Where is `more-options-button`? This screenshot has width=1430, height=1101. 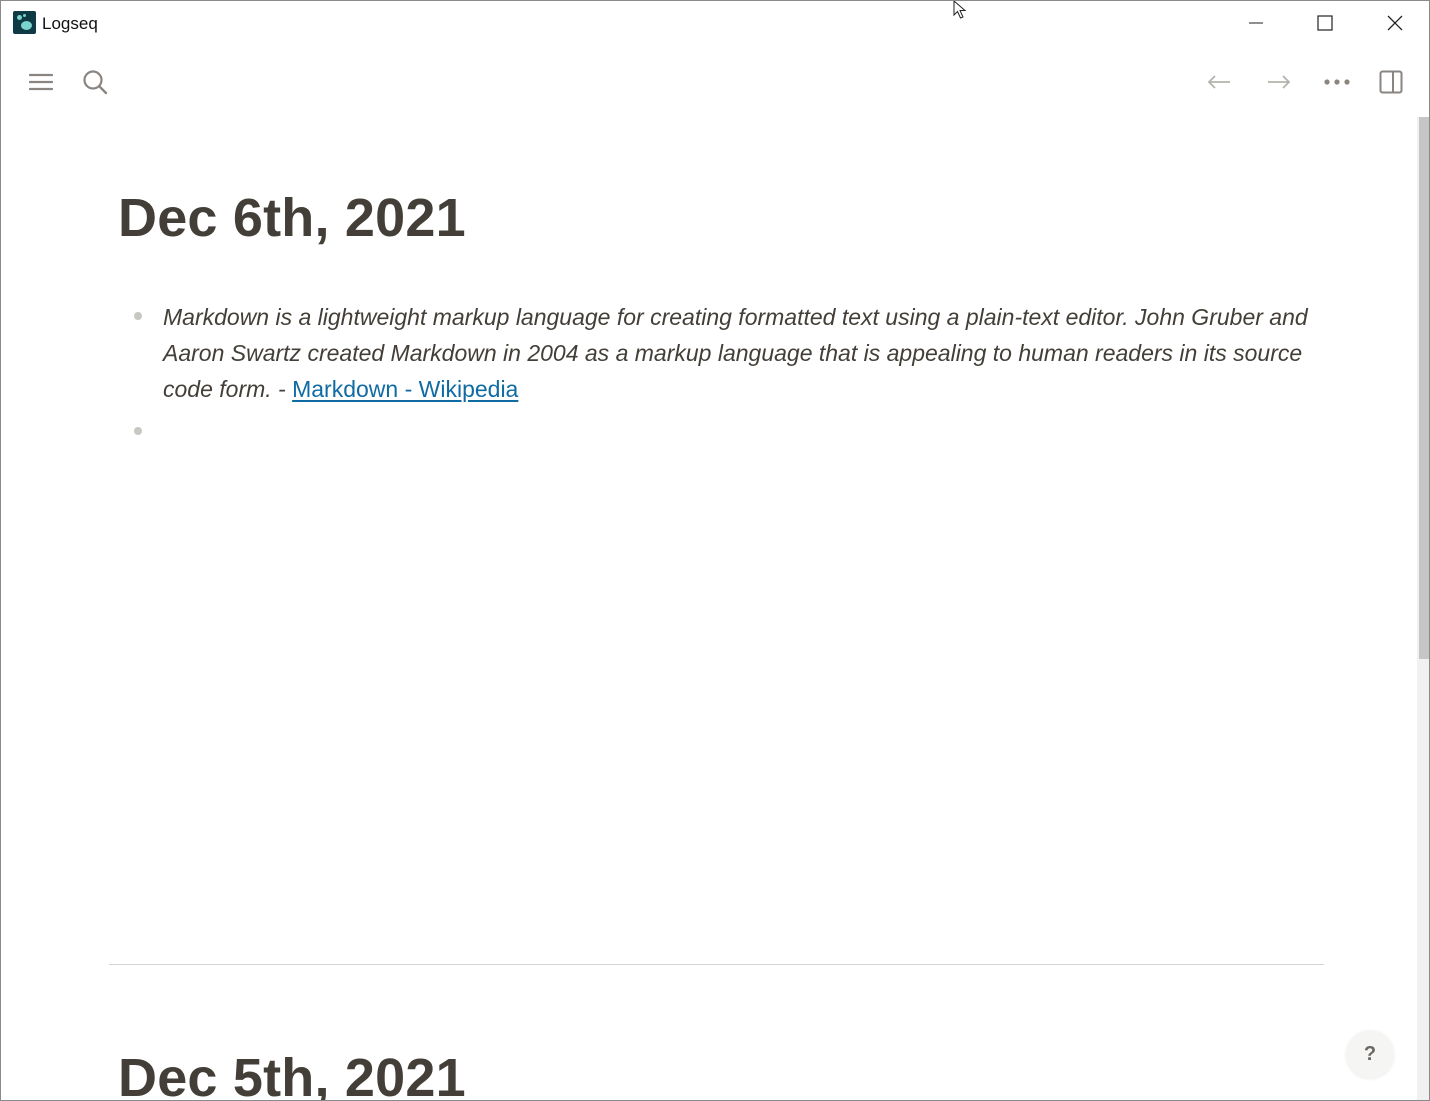 more-options-button is located at coordinates (1337, 82).